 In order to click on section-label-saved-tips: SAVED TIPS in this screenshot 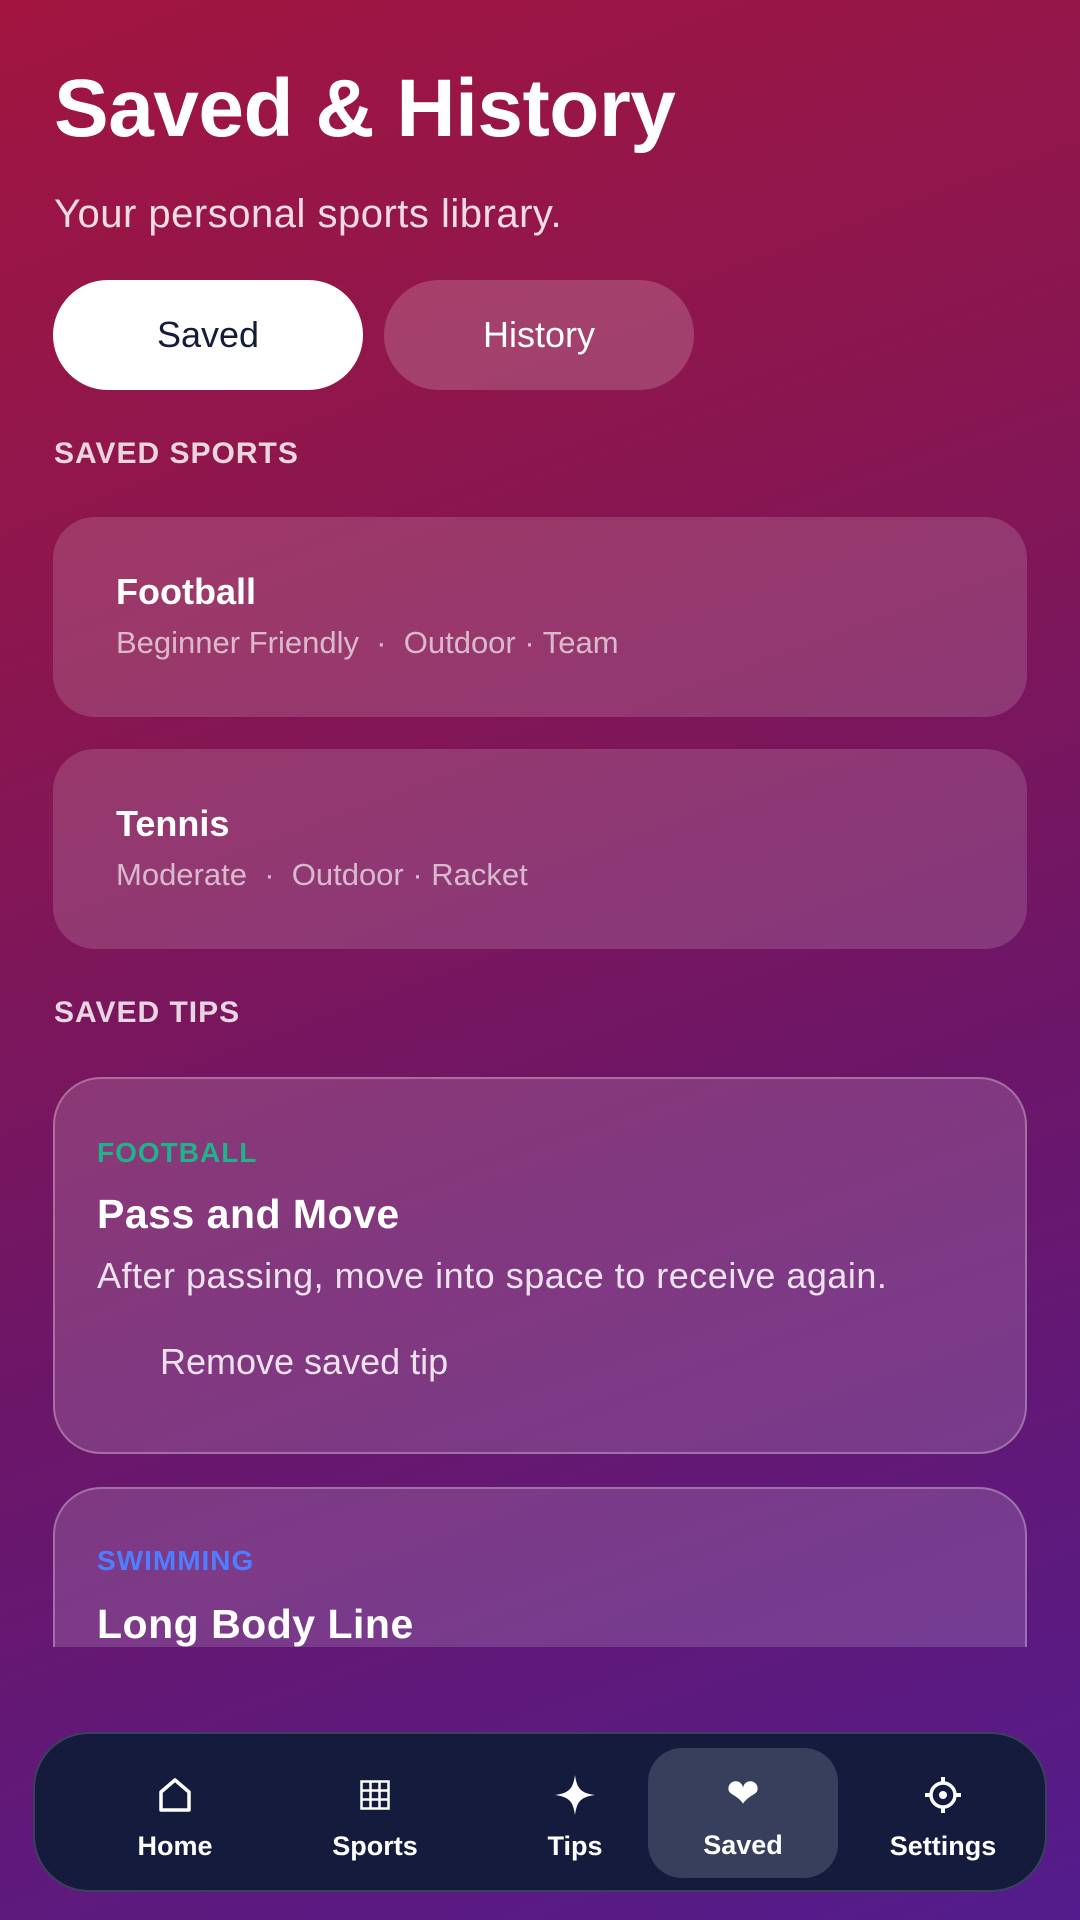, I will do `click(147, 1012)`.